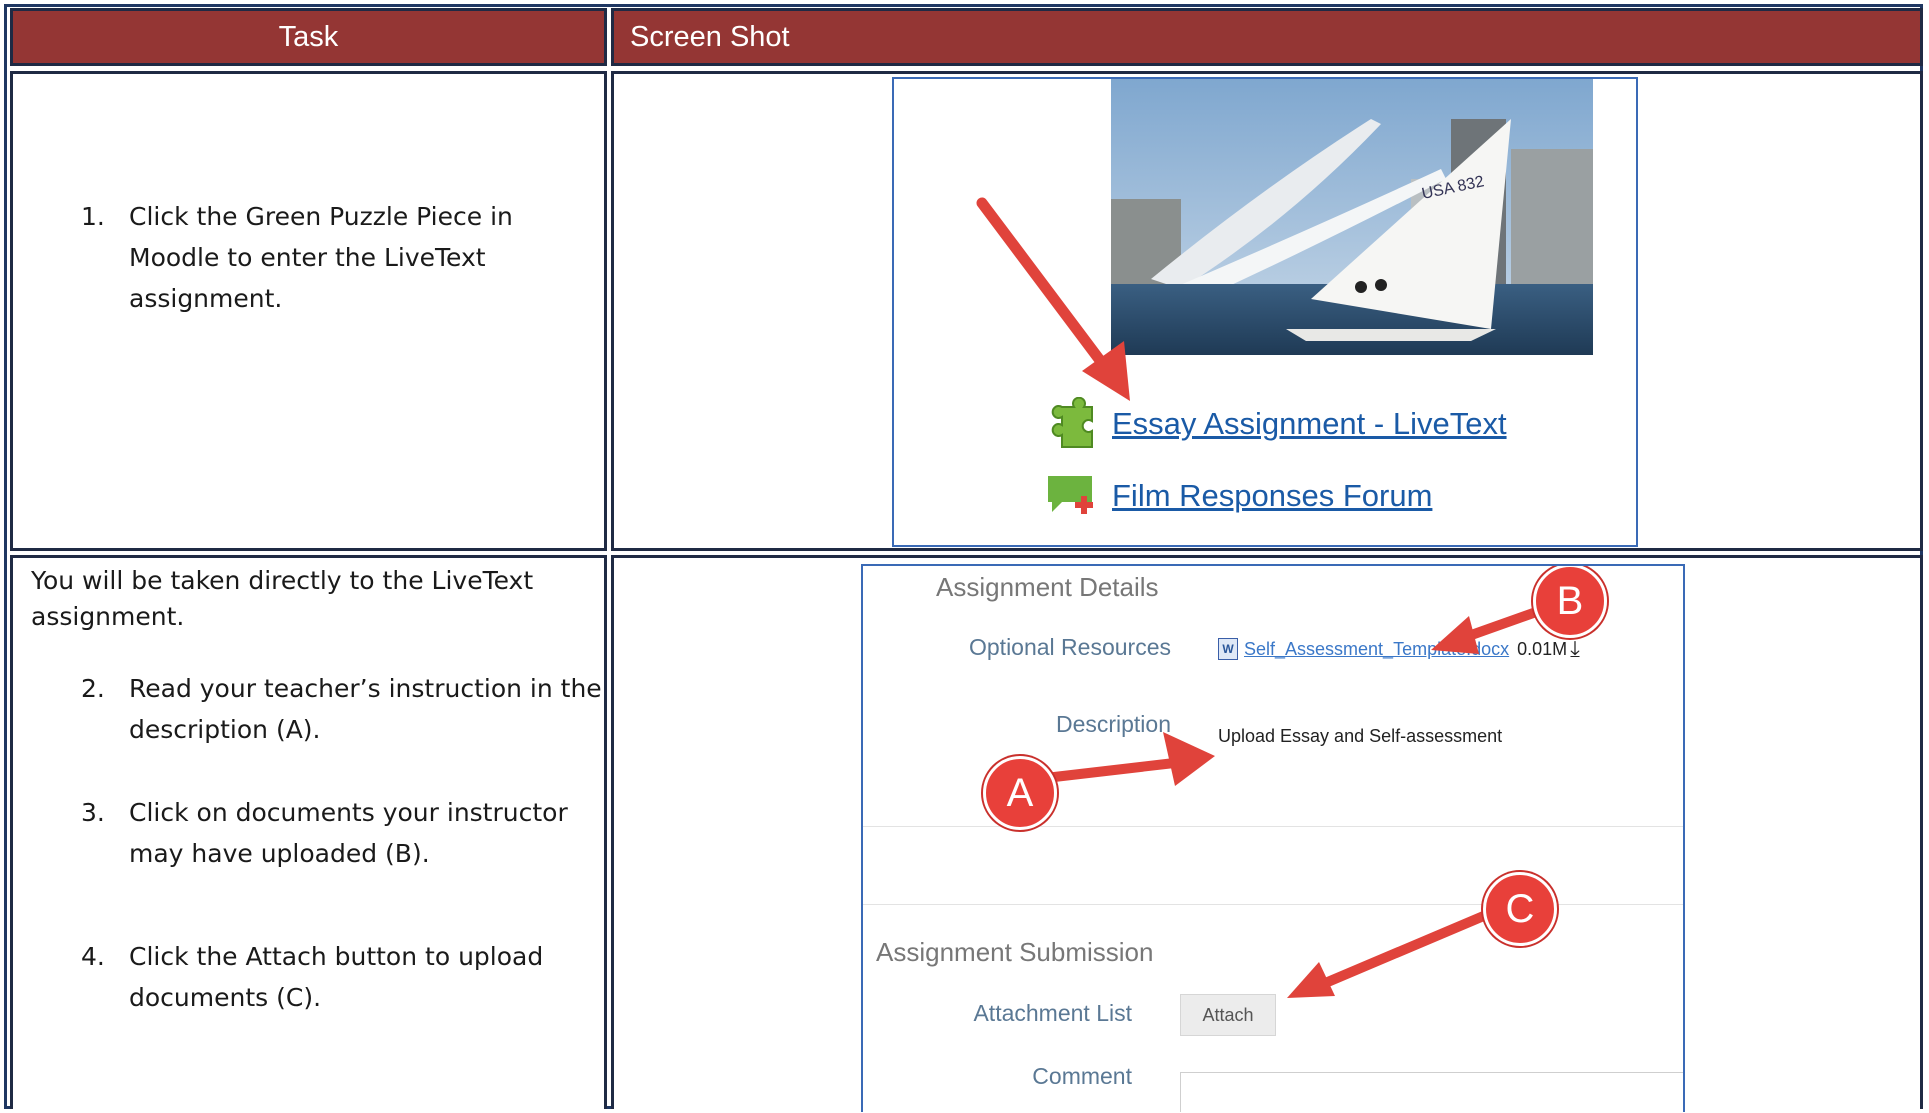 This screenshot has height=1113, width=1929. I want to click on step-line: Read your teacher’s instruction in the, so click(365, 688).